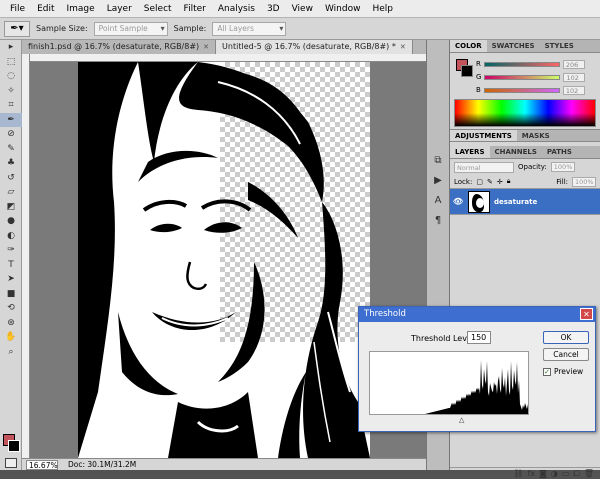  What do you see at coordinates (490, 182) in the screenshot?
I see `lock-image-icon: ✎` at bounding box center [490, 182].